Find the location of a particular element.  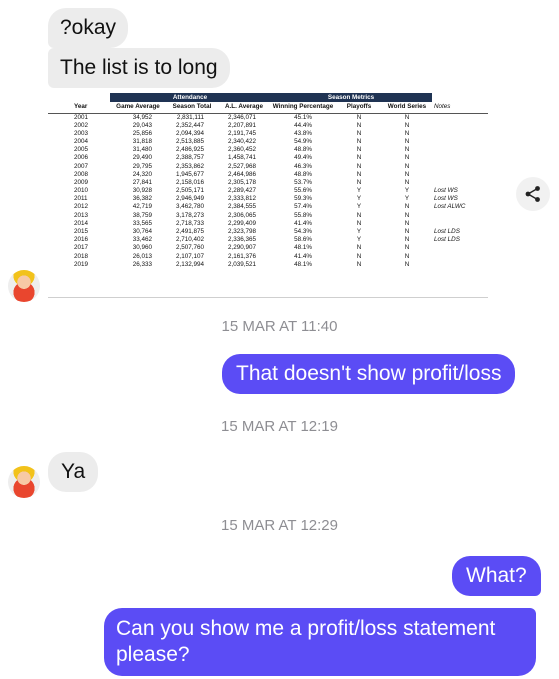

table-cell: 2005 is located at coordinates (81, 150).